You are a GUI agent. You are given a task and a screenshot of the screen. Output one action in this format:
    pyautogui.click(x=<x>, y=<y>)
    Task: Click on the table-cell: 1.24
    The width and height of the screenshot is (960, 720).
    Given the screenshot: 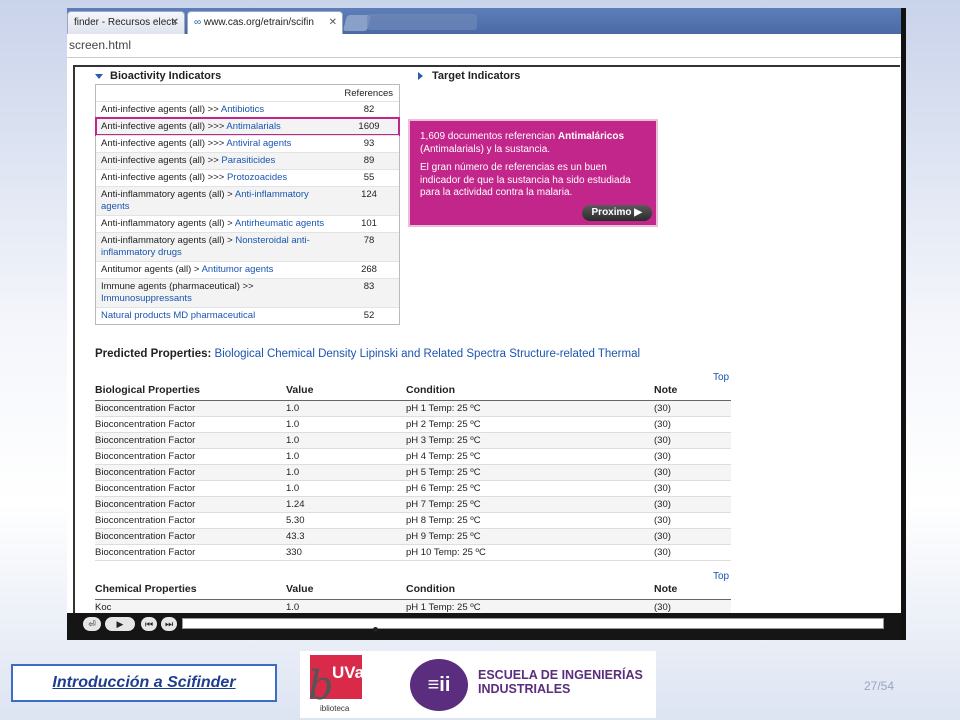 What is the action you would take?
    pyautogui.click(x=295, y=504)
    